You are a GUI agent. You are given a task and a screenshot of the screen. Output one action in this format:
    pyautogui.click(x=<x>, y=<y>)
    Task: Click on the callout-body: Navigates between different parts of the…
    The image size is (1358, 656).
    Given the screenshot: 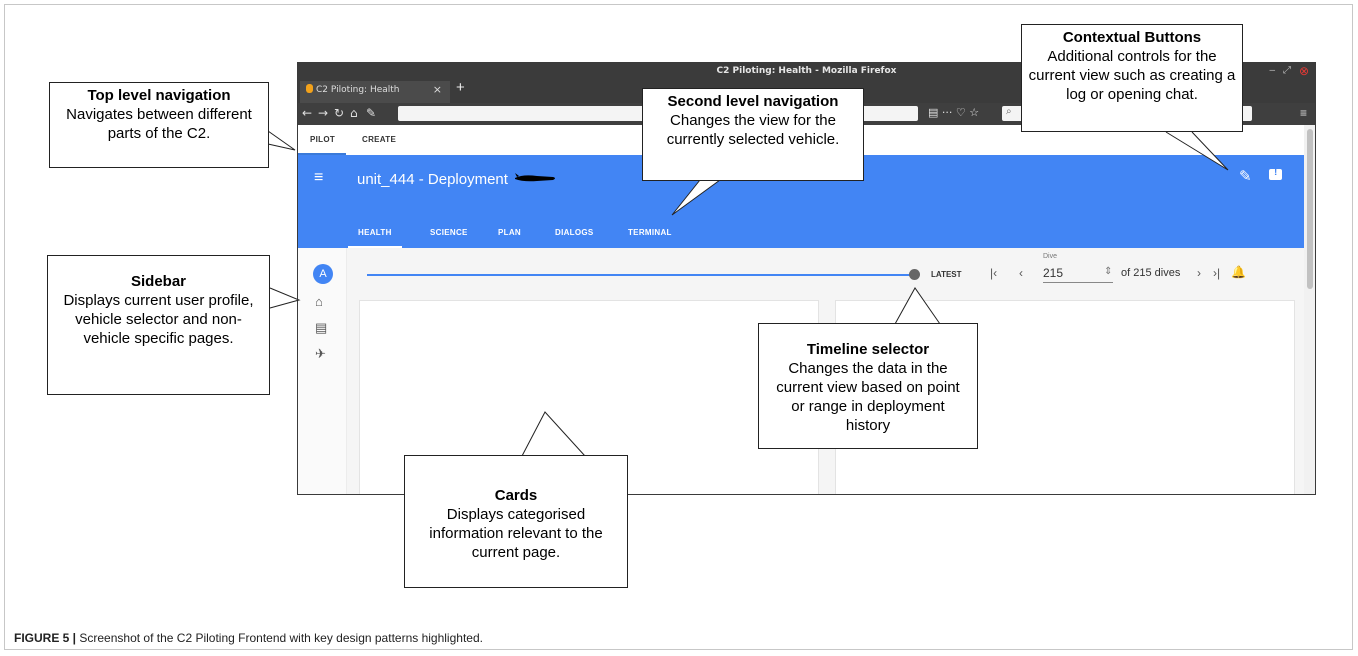 What is the action you would take?
    pyautogui.click(x=159, y=124)
    